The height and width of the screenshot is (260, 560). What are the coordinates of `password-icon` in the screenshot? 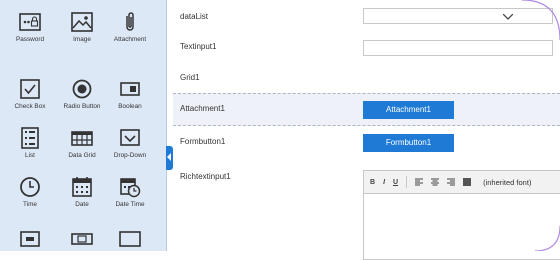 It's located at (30, 22).